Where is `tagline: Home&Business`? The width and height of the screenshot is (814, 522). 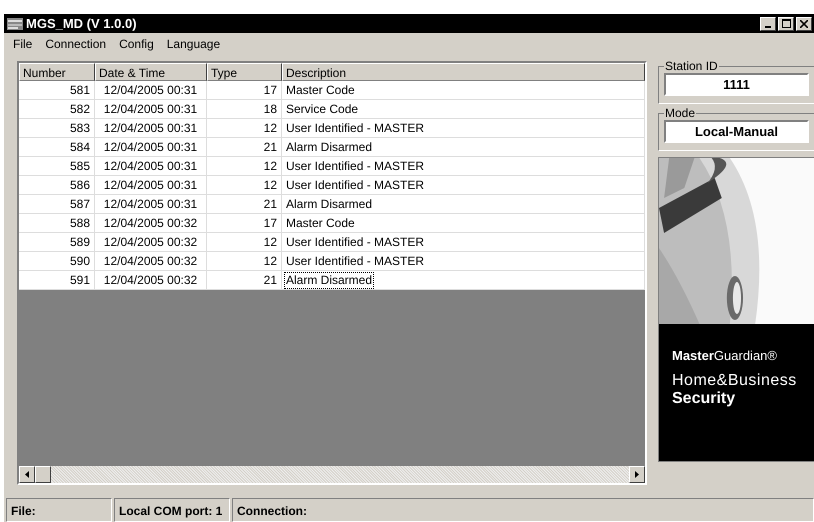 tagline: Home&Business is located at coordinates (735, 381).